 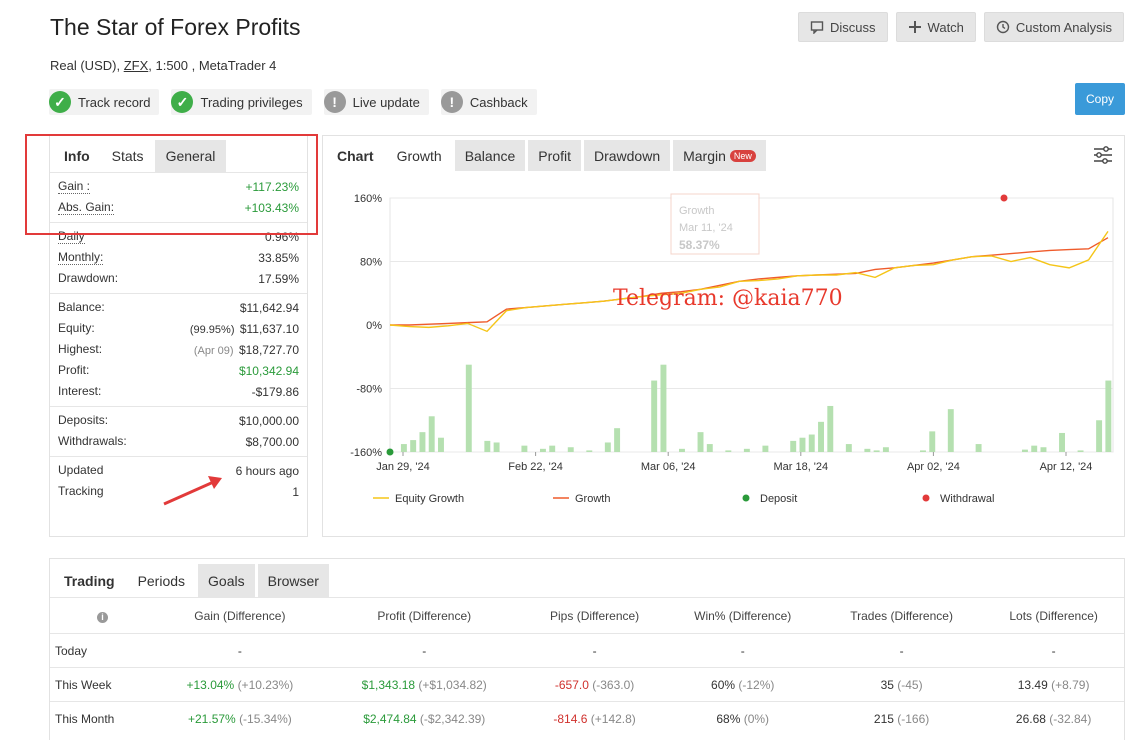 I want to click on win-value: 60%, so click(x=723, y=684).